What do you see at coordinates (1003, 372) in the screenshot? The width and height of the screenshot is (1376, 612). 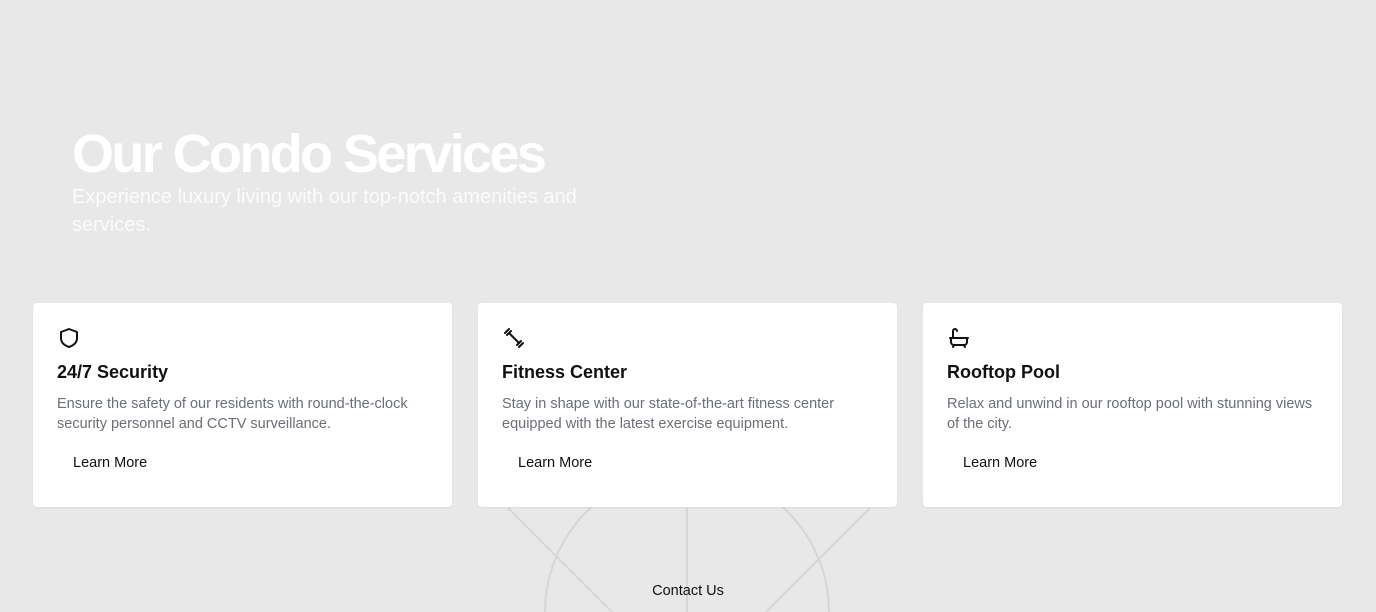 I see `service-title: Rooftop Pool` at bounding box center [1003, 372].